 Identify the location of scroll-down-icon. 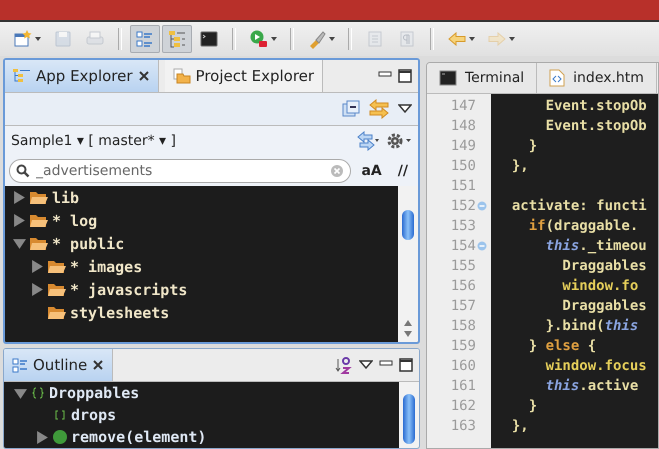
(408, 334).